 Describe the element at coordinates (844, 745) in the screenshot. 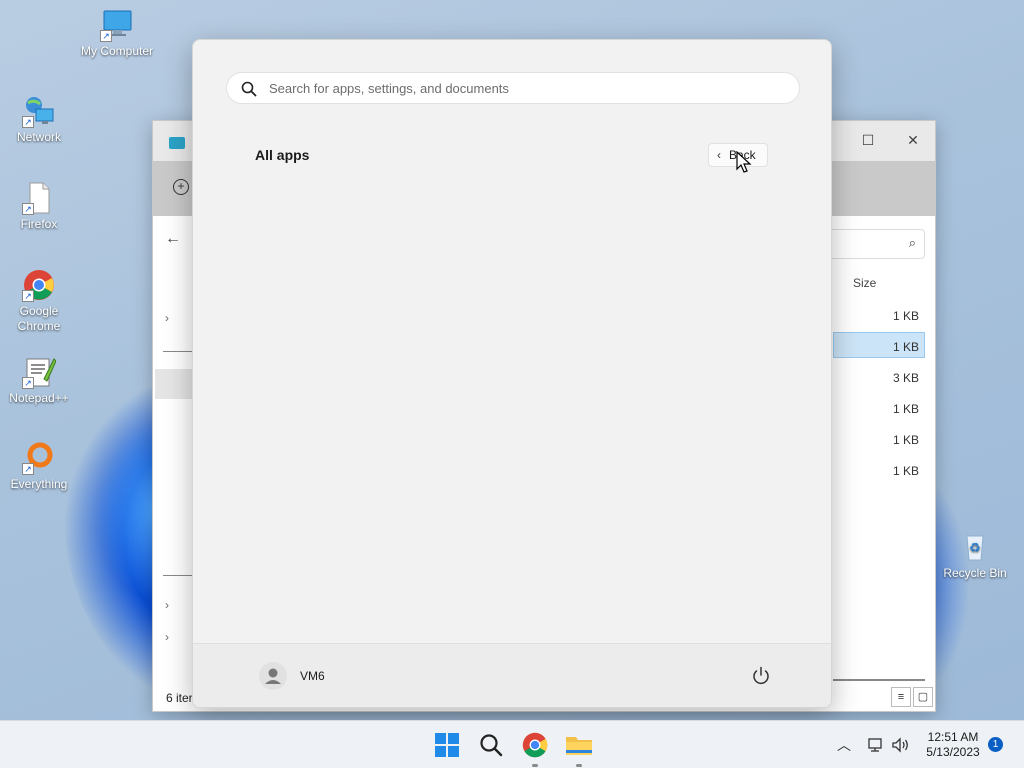

I see `show-hidden-icons-chevron-icon: ︿` at that location.